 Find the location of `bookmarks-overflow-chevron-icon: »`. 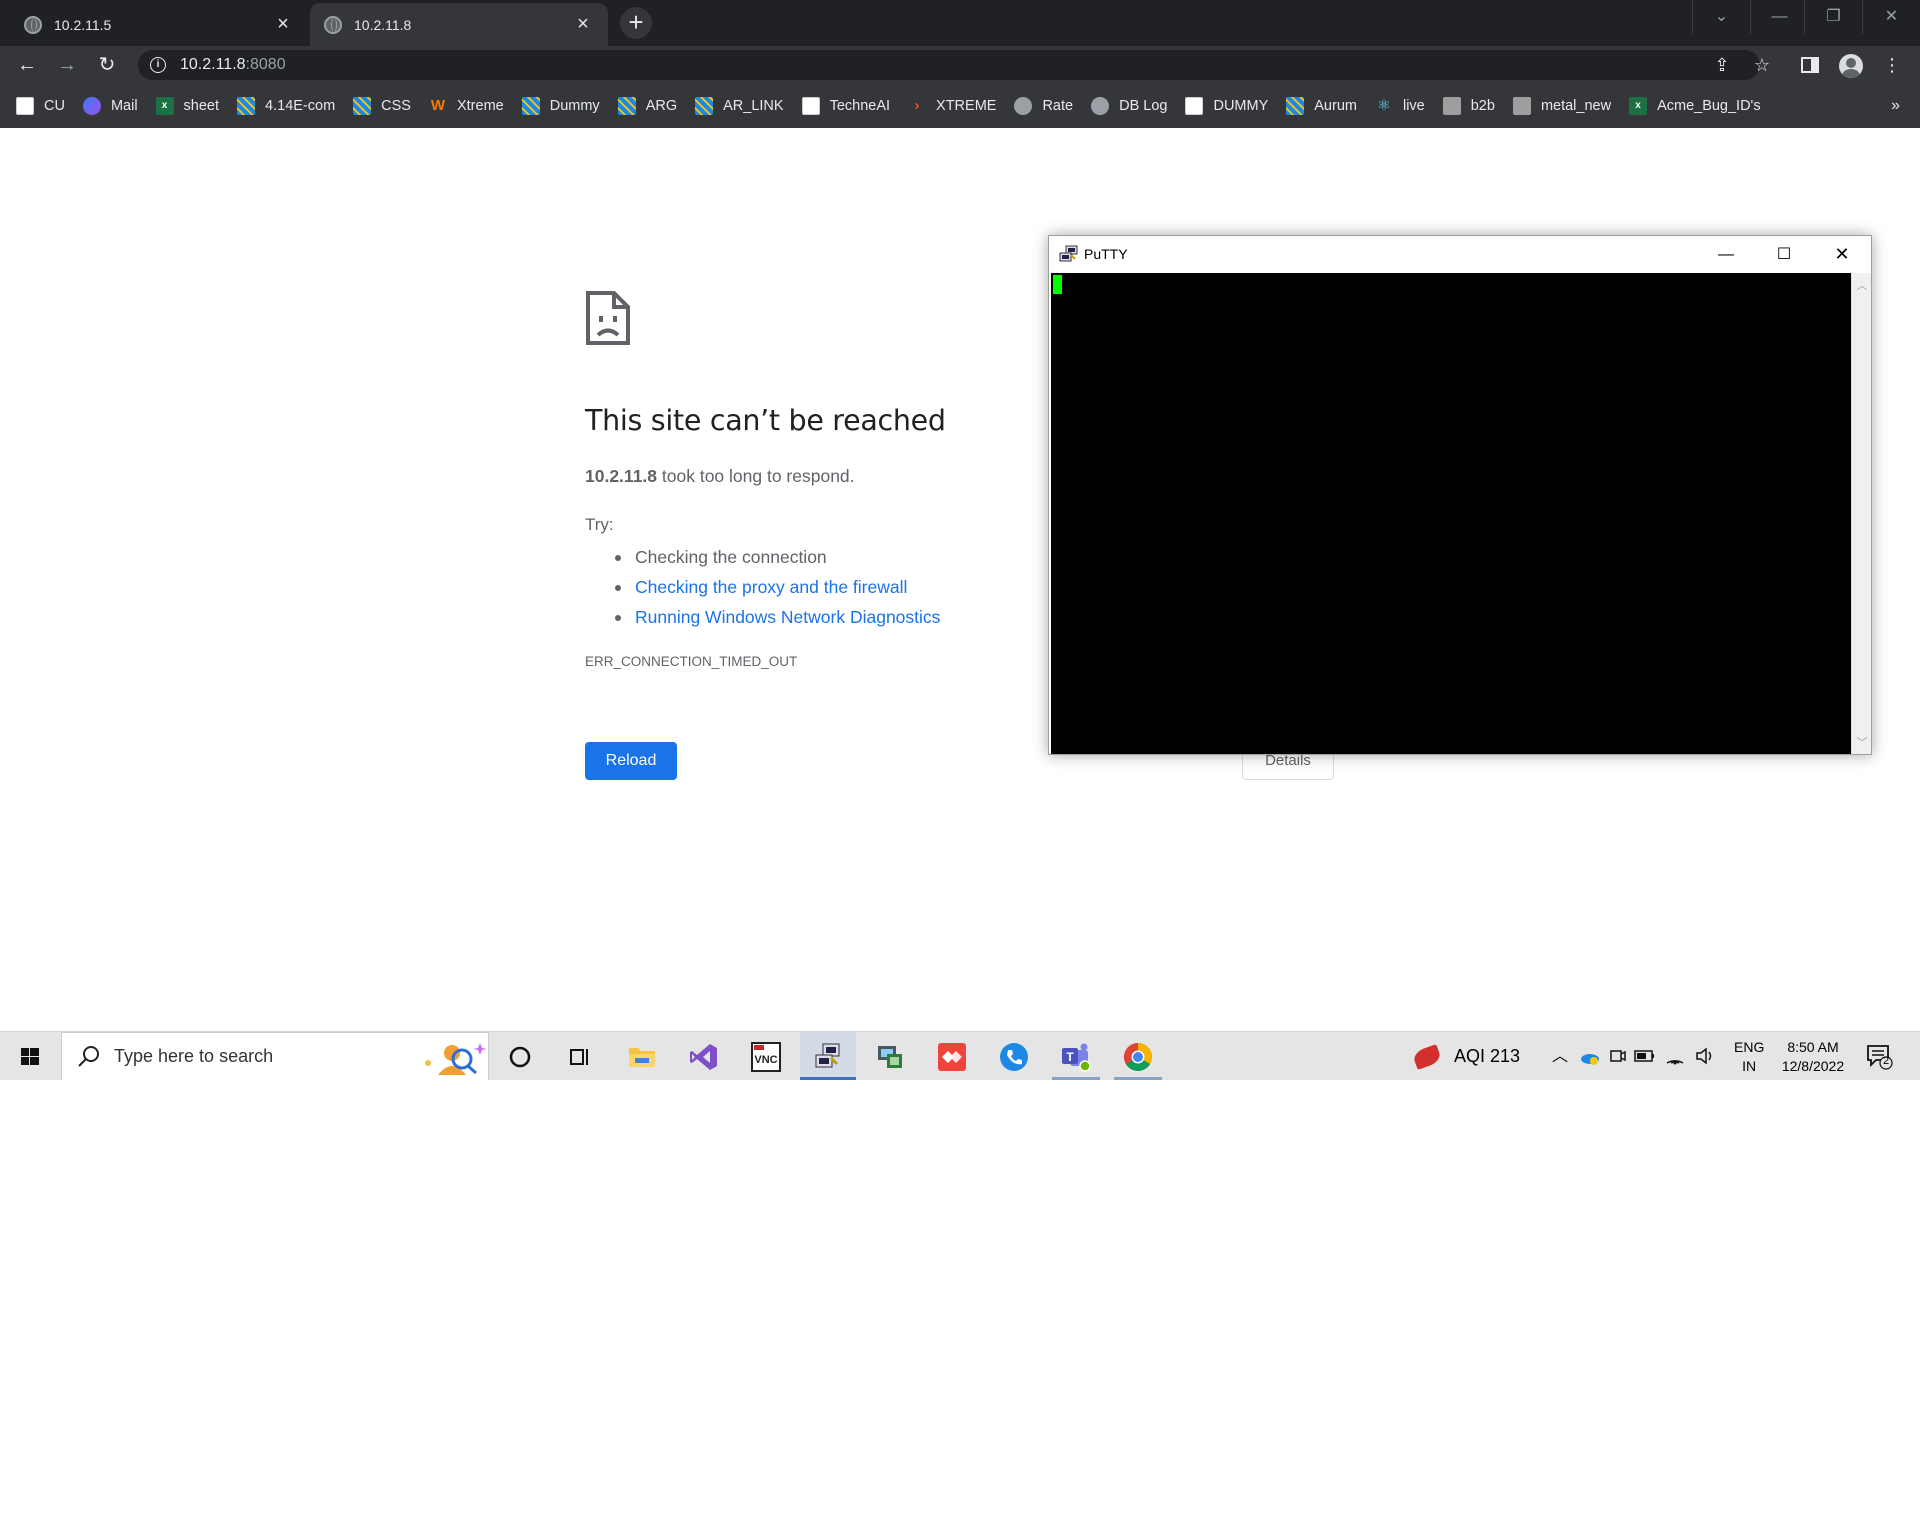

bookmarks-overflow-chevron-icon: » is located at coordinates (1895, 106).